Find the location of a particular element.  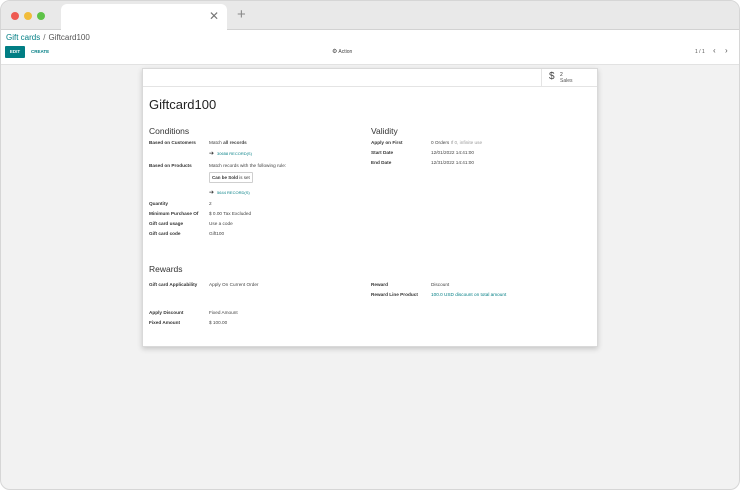

customers-records-link: ➔ 30658 RECORD(S) is located at coordinates (230, 154).